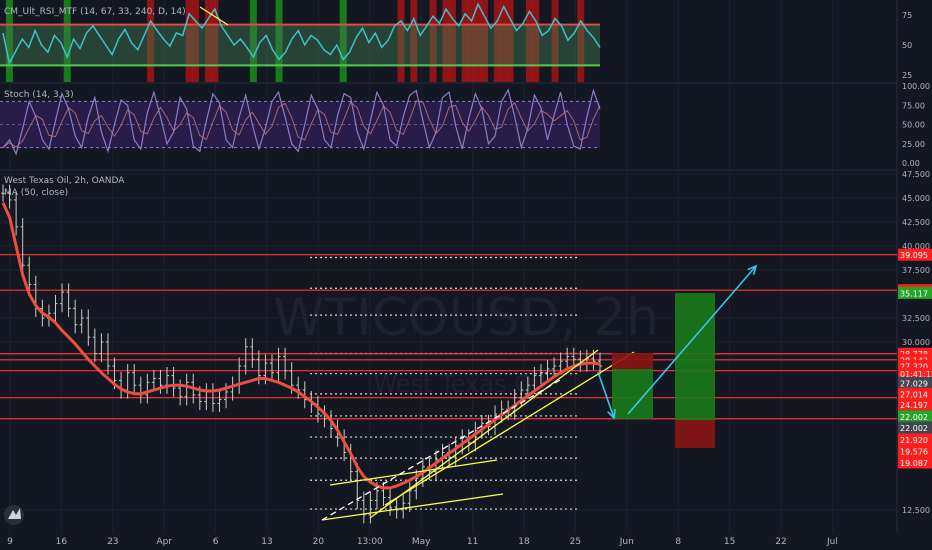 This screenshot has width=932, height=550. Describe the element at coordinates (907, 15) in the screenshot. I see `rsi-tick-label: 75` at that location.